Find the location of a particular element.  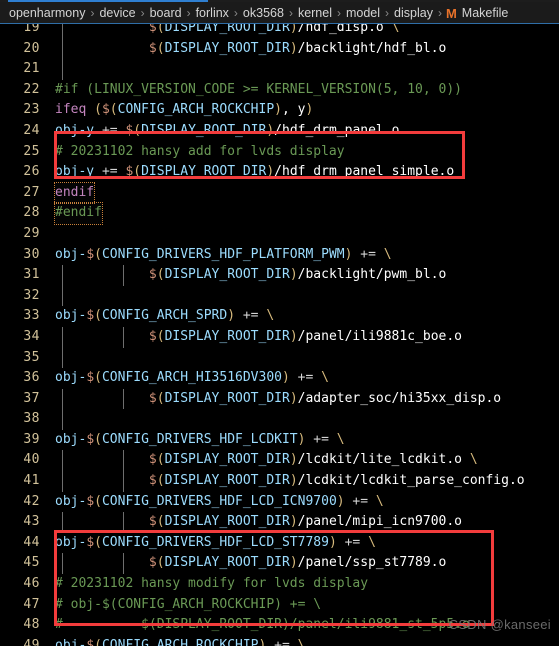

code-line: 36 obj-$(CONFIG_ARCH_HI3516DV300) += \ is located at coordinates (279, 378).